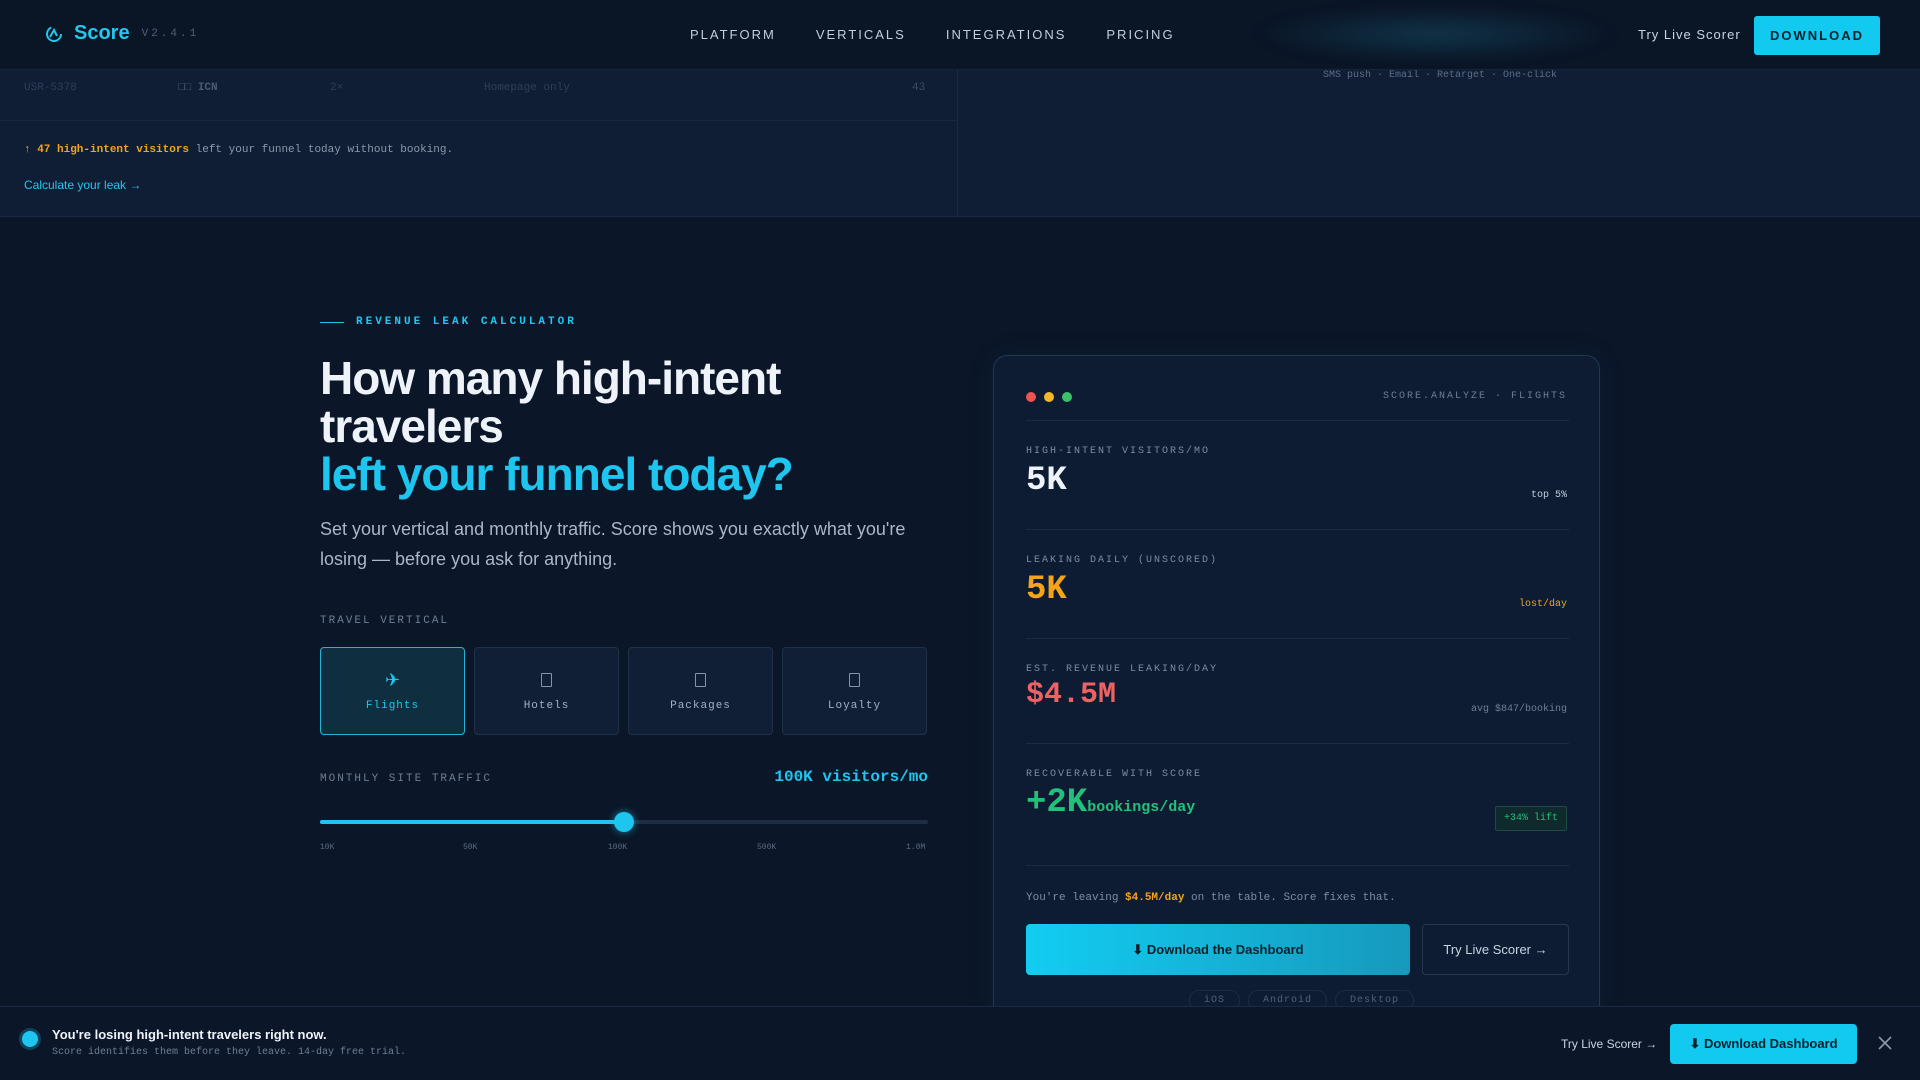  What do you see at coordinates (1218, 949) in the screenshot?
I see `download-dashboard-button: ⬇ Download the Dashboard` at bounding box center [1218, 949].